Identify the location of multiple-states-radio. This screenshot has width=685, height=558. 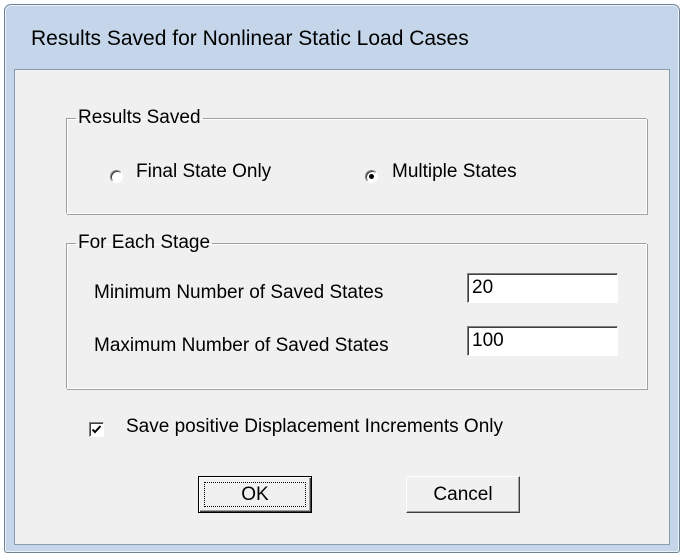
(371, 176).